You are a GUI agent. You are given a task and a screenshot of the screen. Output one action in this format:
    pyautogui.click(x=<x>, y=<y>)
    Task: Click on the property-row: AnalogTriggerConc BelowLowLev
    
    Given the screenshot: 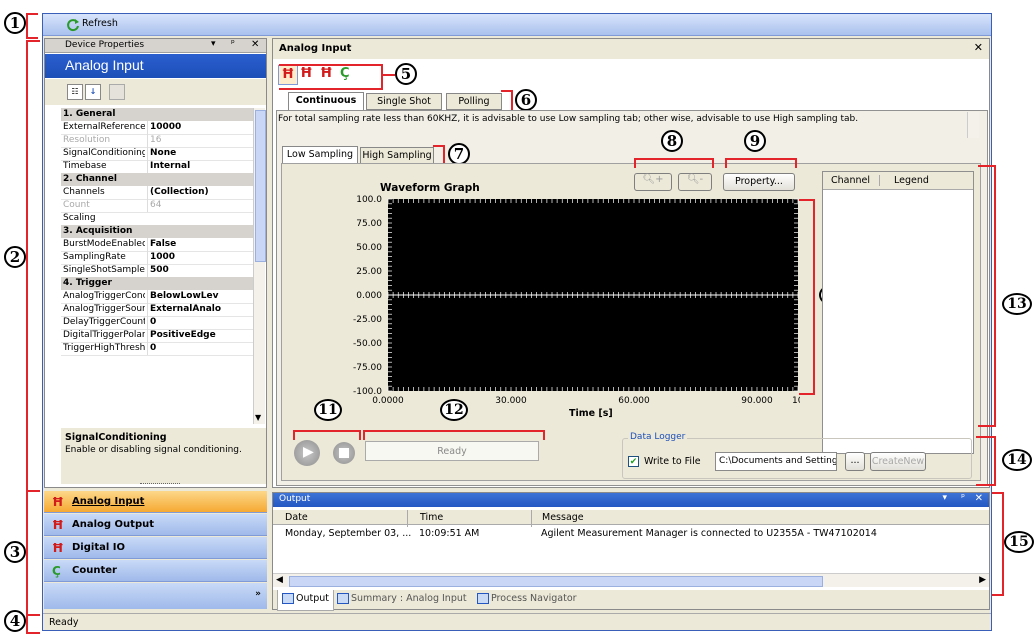 What is the action you would take?
    pyautogui.click(x=157, y=297)
    